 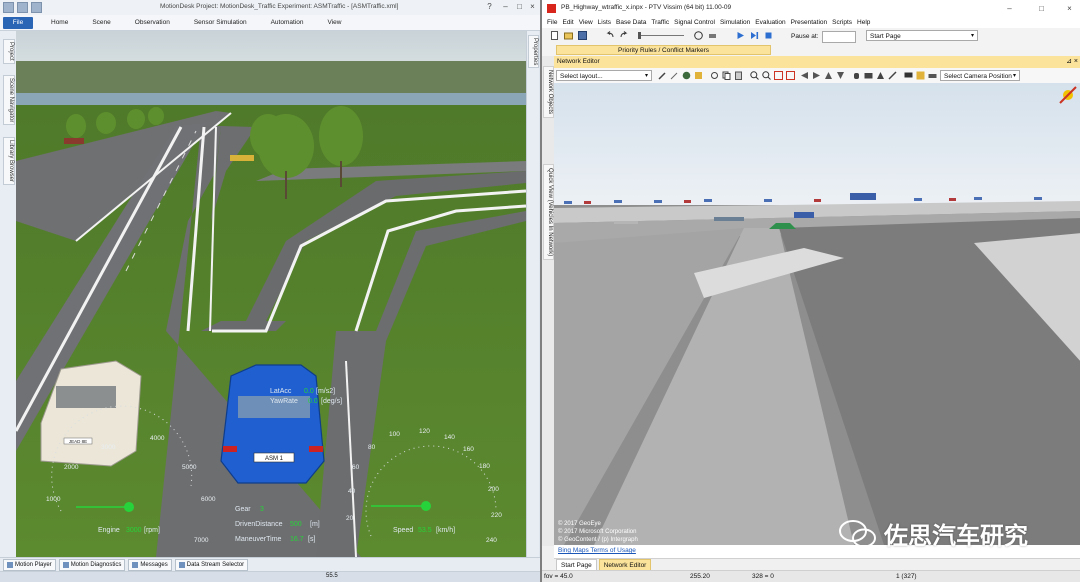 I want to click on status-time: 1 (327), so click(x=906, y=576).